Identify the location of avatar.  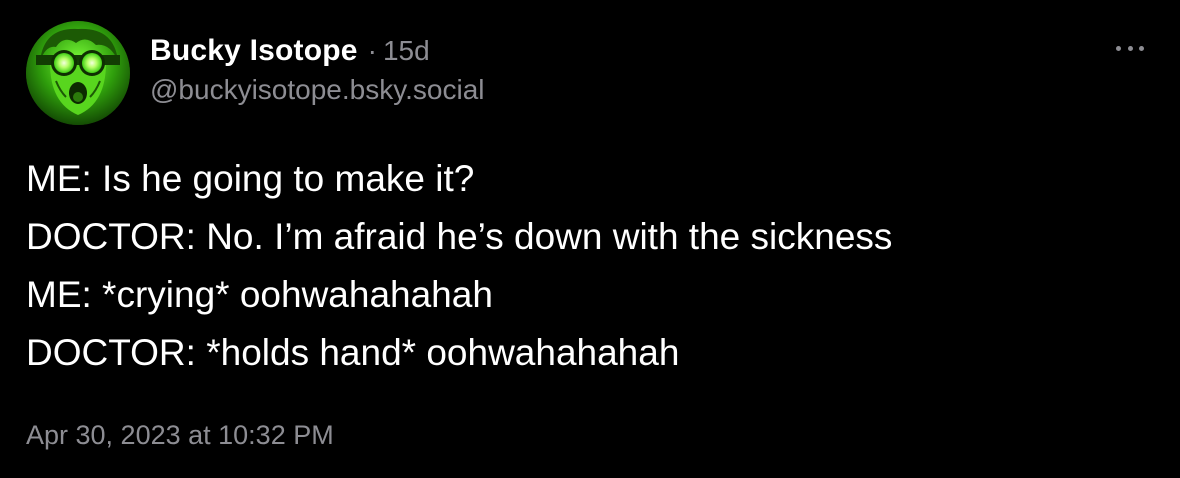
(78, 73).